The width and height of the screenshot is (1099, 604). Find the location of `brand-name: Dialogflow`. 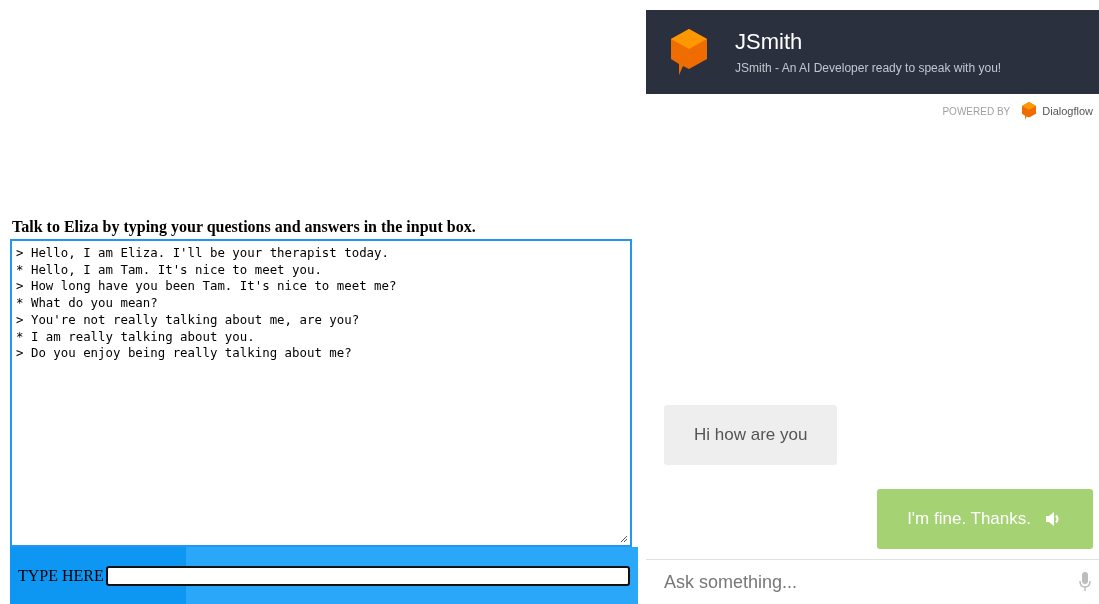

brand-name: Dialogflow is located at coordinates (1067, 111).